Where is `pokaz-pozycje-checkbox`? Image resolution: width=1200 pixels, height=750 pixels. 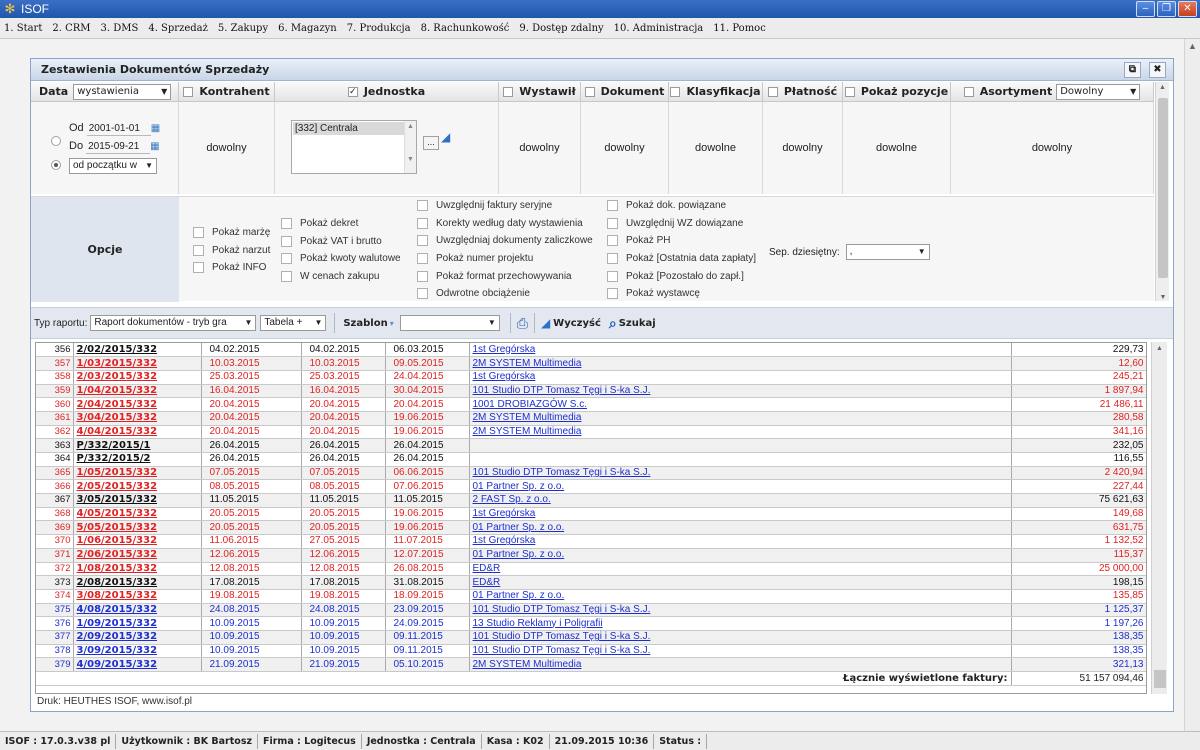
pokaz-pozycje-checkbox is located at coordinates (849, 91).